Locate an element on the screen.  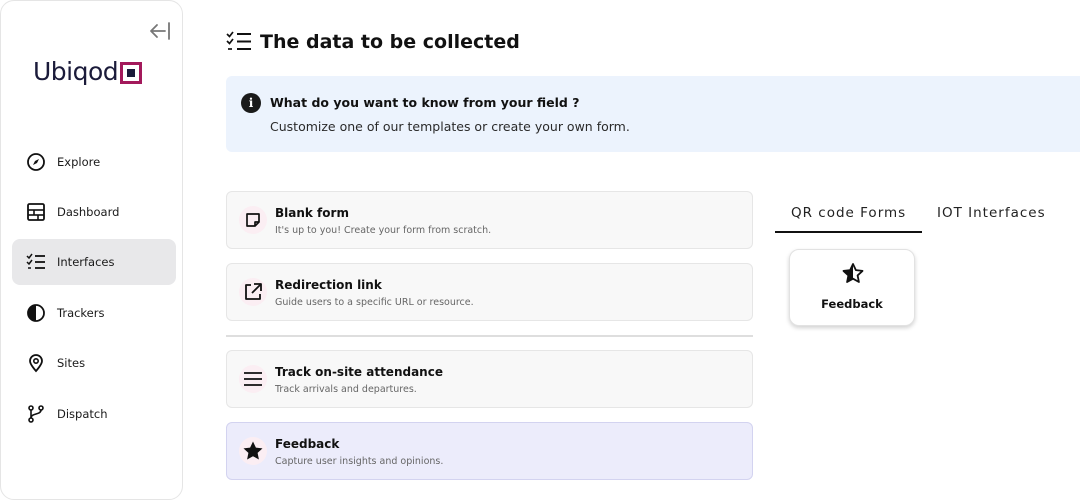
logo-mark-icon is located at coordinates (131, 72).